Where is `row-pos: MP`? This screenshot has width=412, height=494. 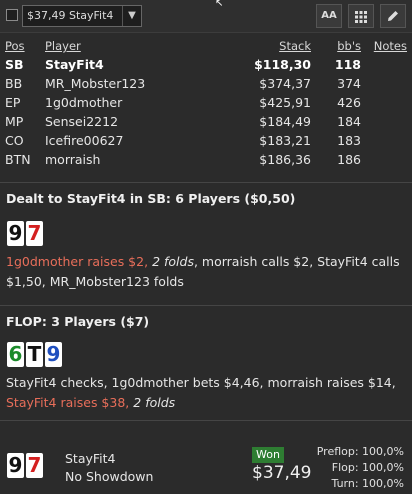
row-pos: MP is located at coordinates (14, 121).